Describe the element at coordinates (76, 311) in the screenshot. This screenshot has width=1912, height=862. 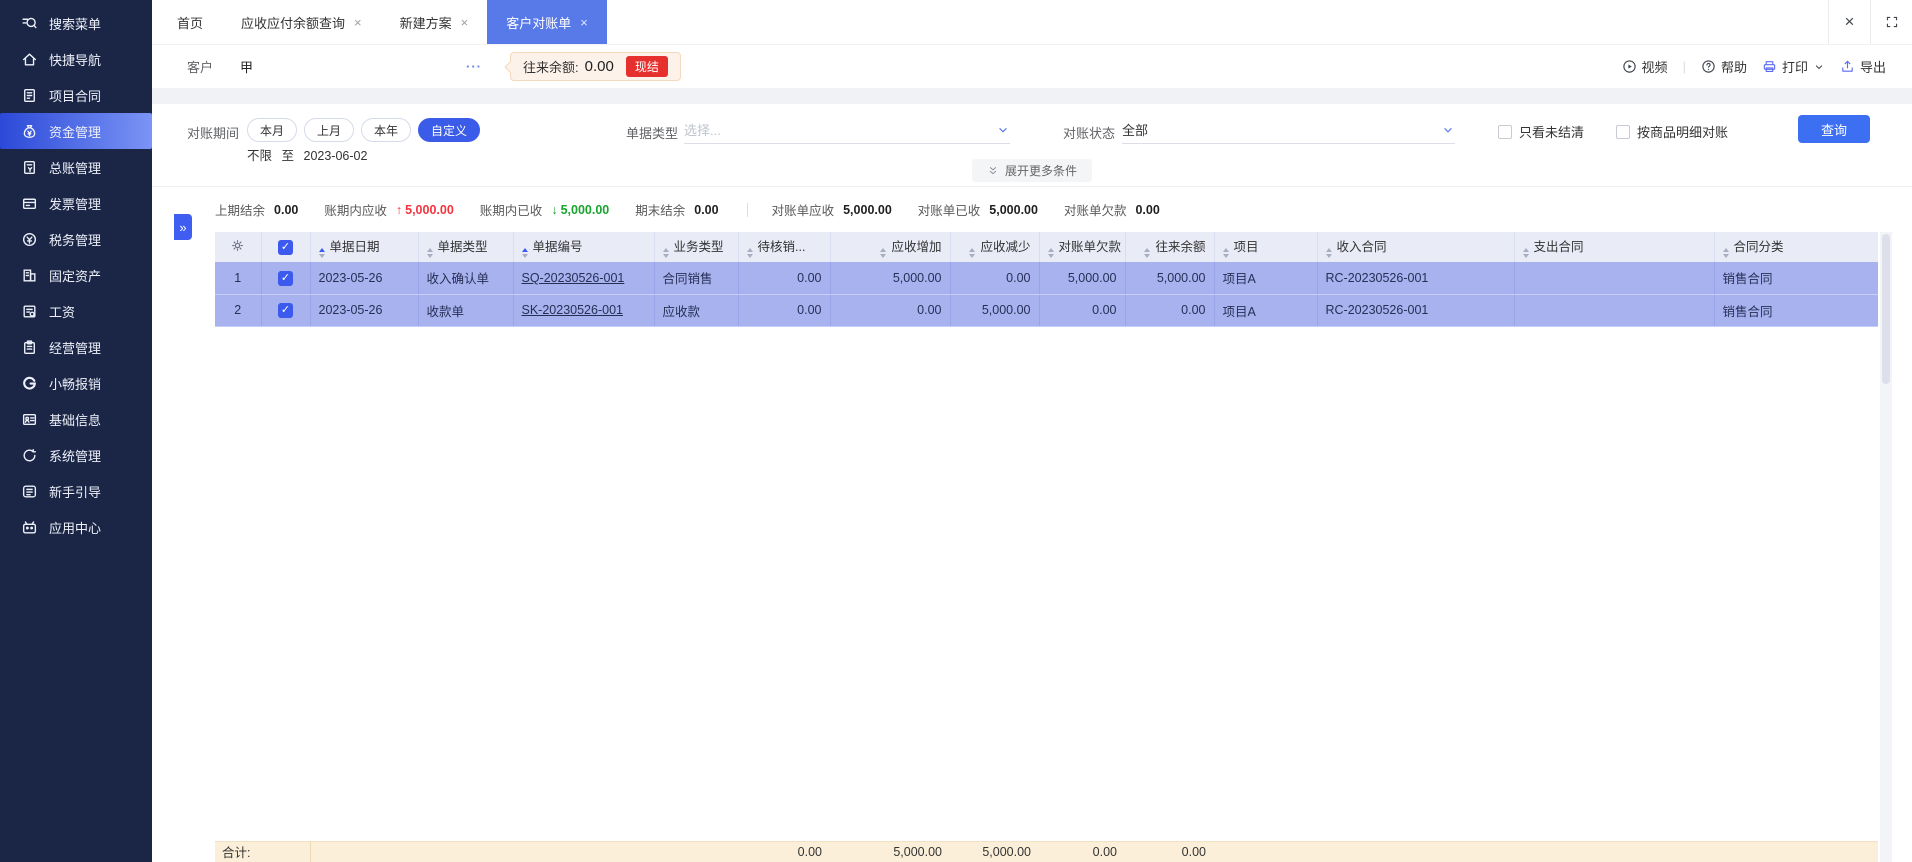
I see `sidebar-item-payroll: 工资` at that location.